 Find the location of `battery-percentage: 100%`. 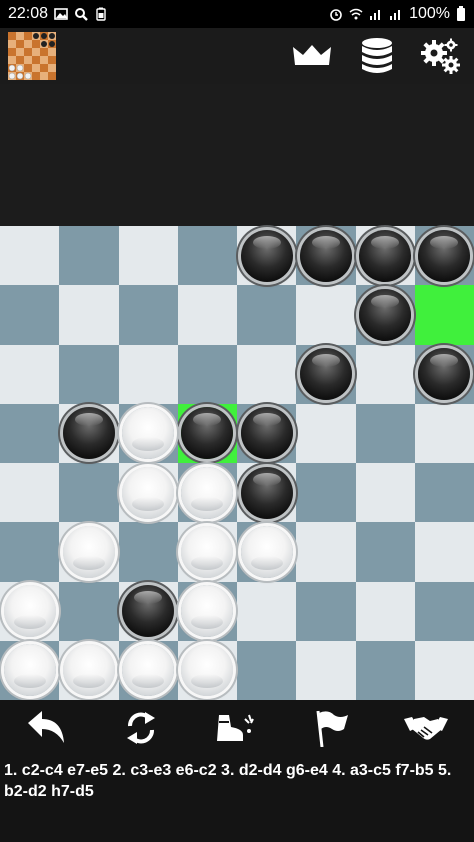

battery-percentage: 100% is located at coordinates (429, 13).